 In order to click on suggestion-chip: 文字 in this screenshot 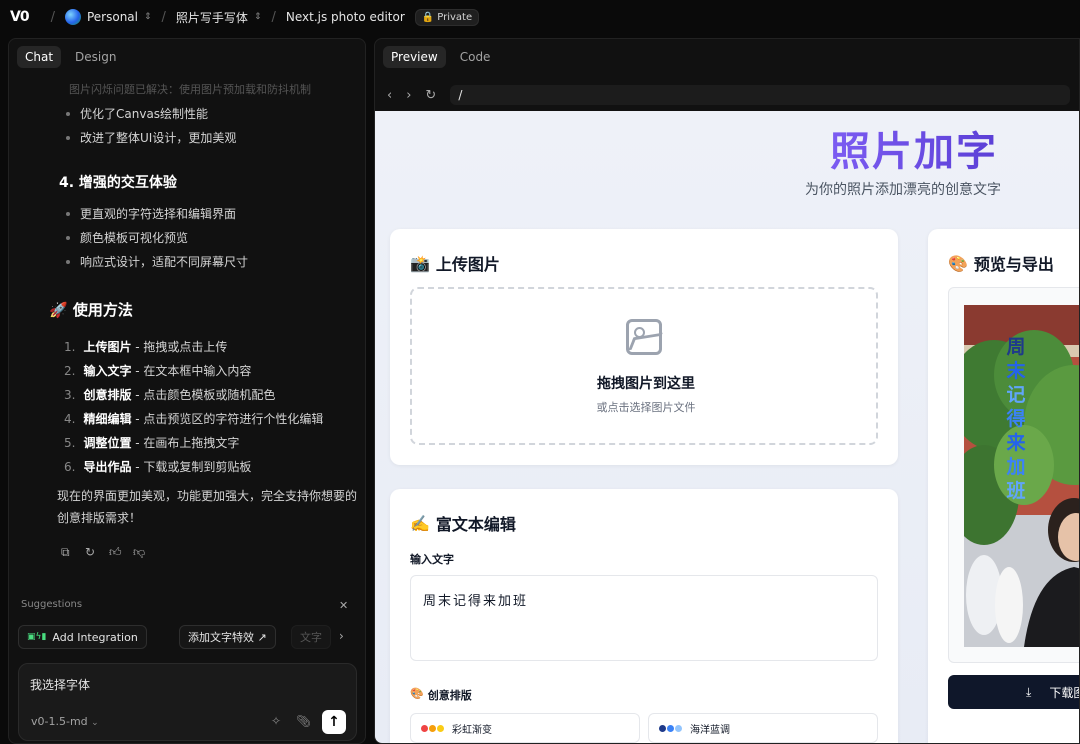, I will do `click(311, 637)`.